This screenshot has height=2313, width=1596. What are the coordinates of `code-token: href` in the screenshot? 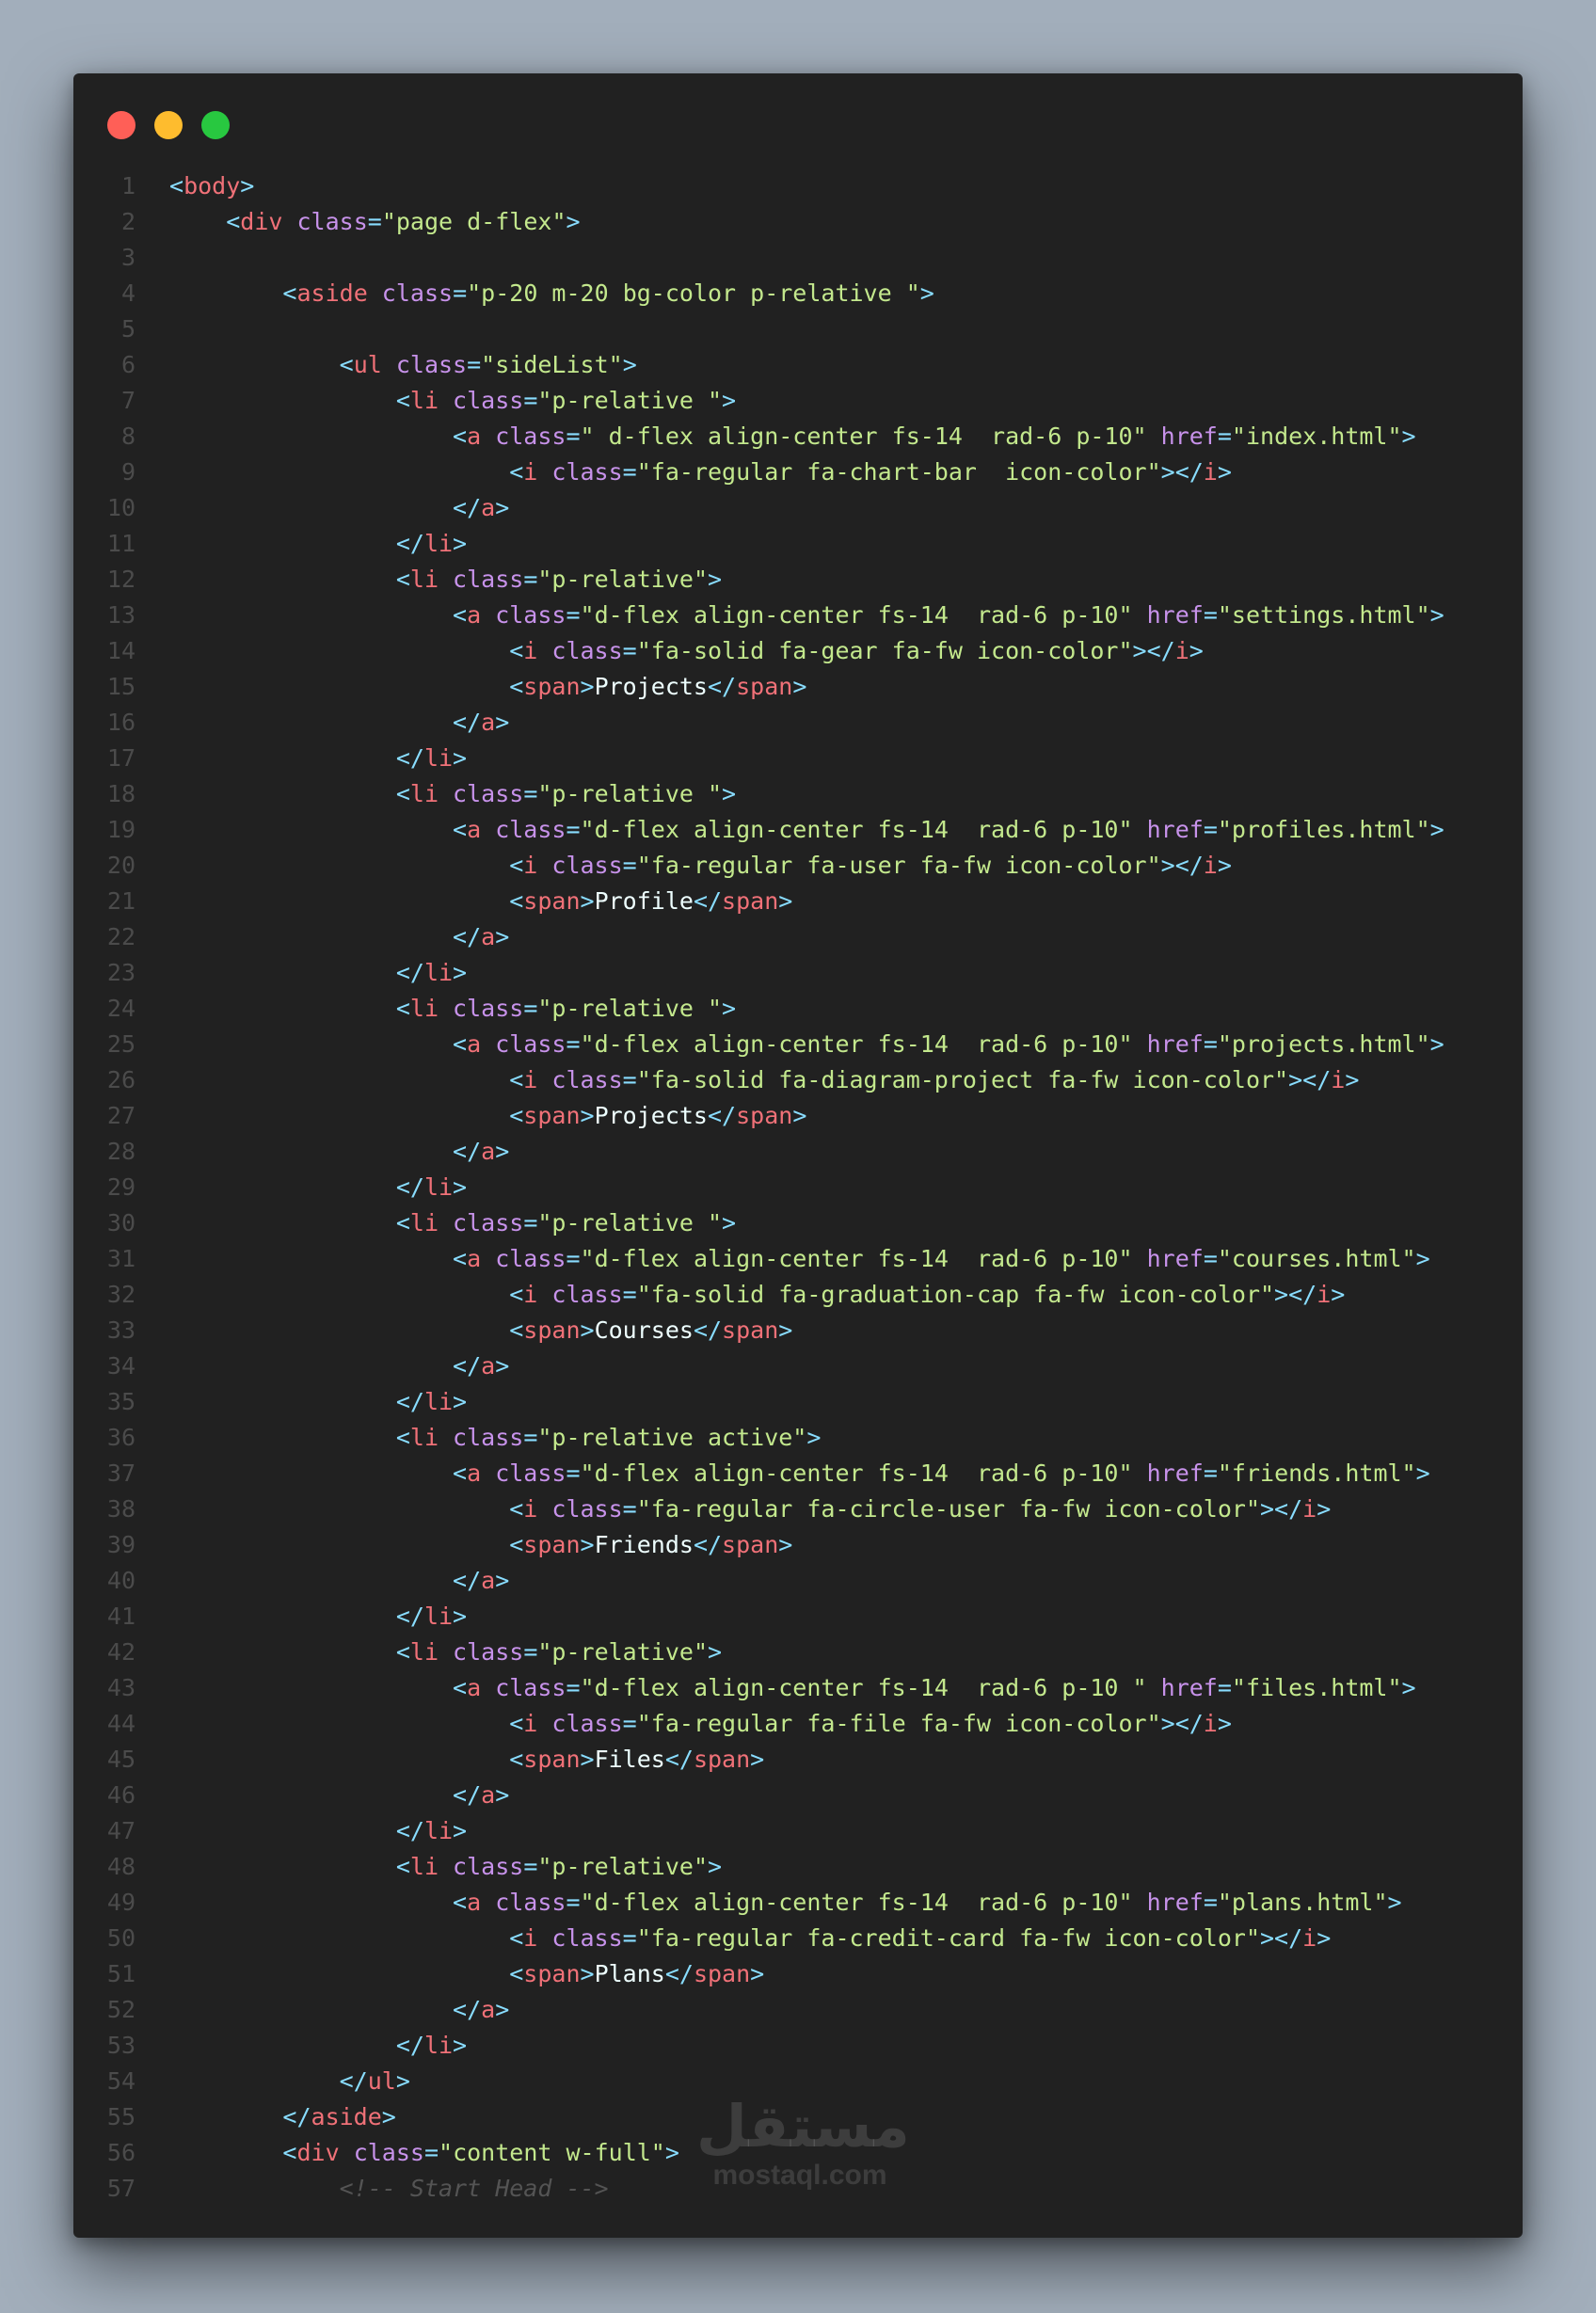 It's located at (1189, 436).